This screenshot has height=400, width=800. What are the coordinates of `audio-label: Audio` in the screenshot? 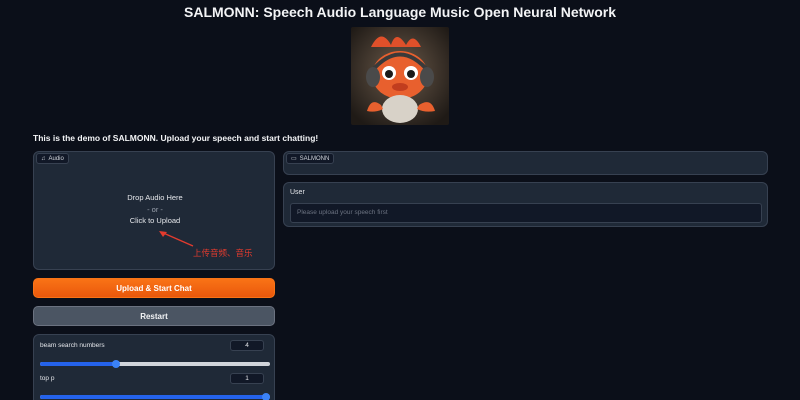 It's located at (56, 158).